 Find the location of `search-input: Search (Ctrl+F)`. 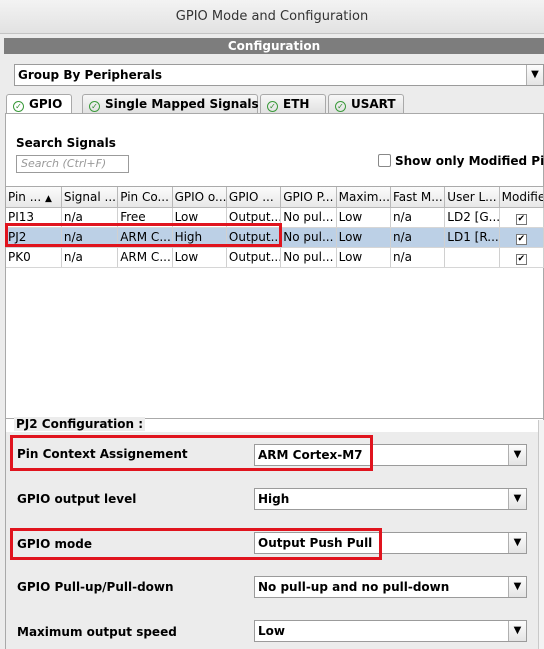

search-input: Search (Ctrl+F) is located at coordinates (72, 164).